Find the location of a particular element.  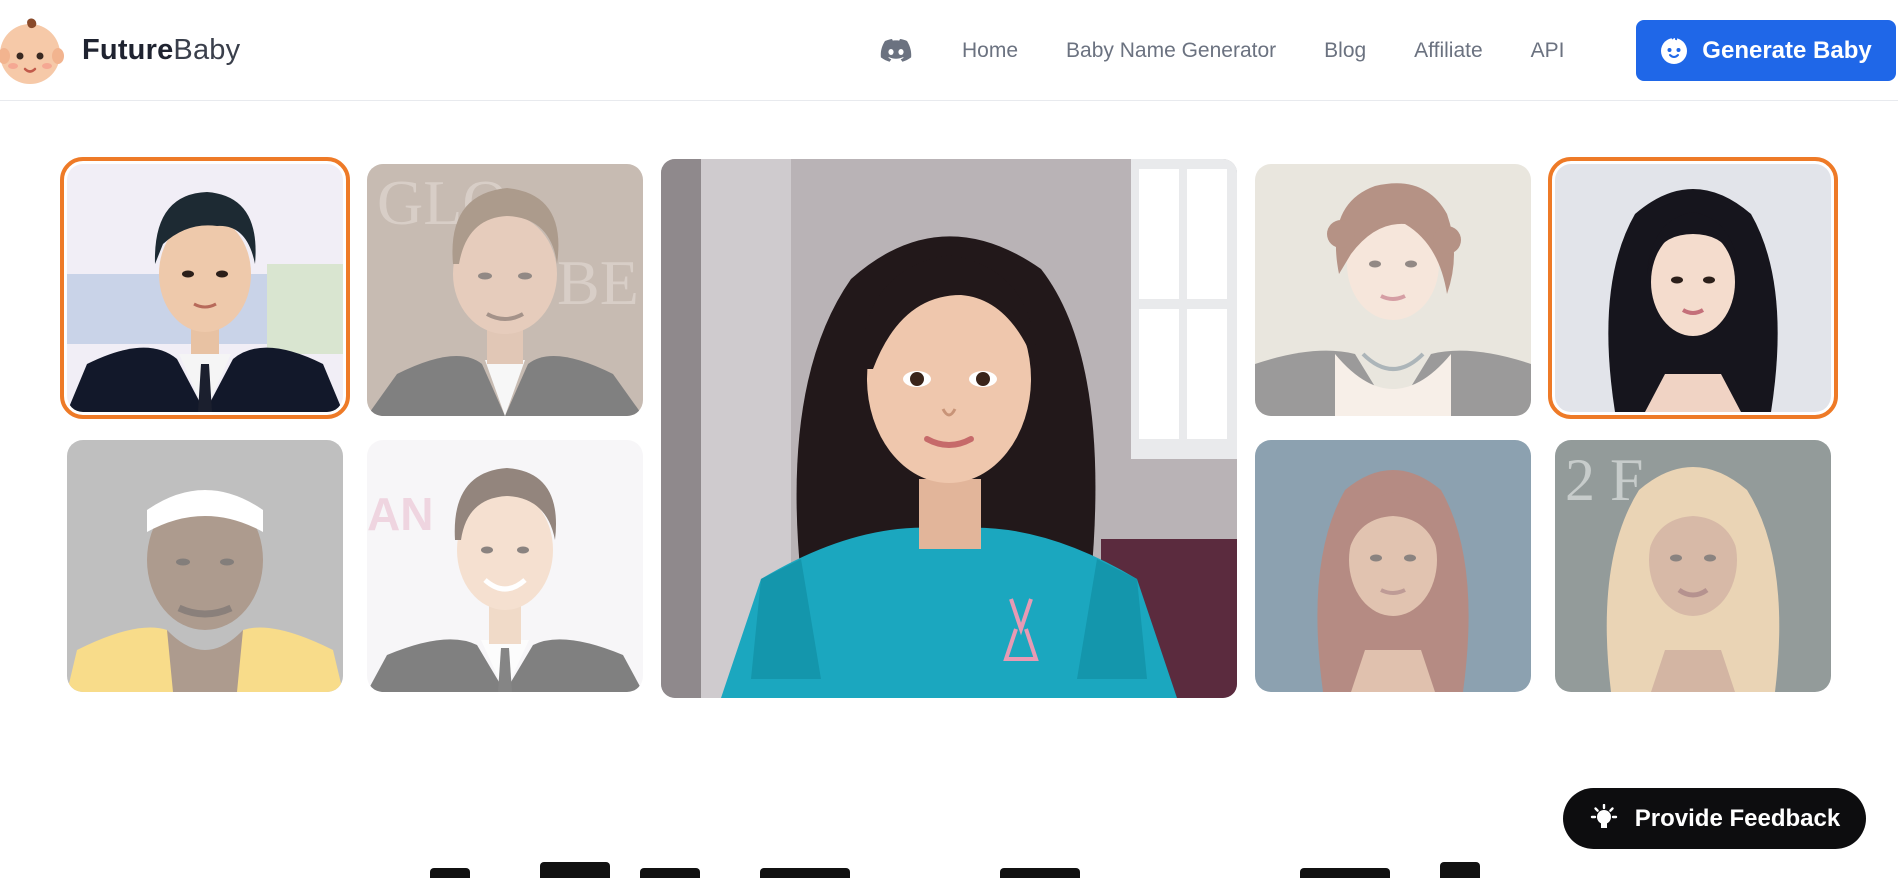

discord-link is located at coordinates (896, 51).